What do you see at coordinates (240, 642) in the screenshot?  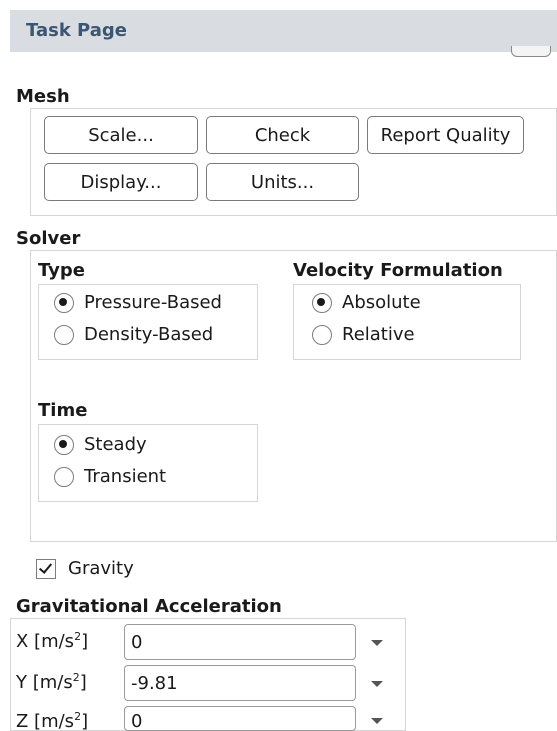 I see `x-accel-input: 0` at bounding box center [240, 642].